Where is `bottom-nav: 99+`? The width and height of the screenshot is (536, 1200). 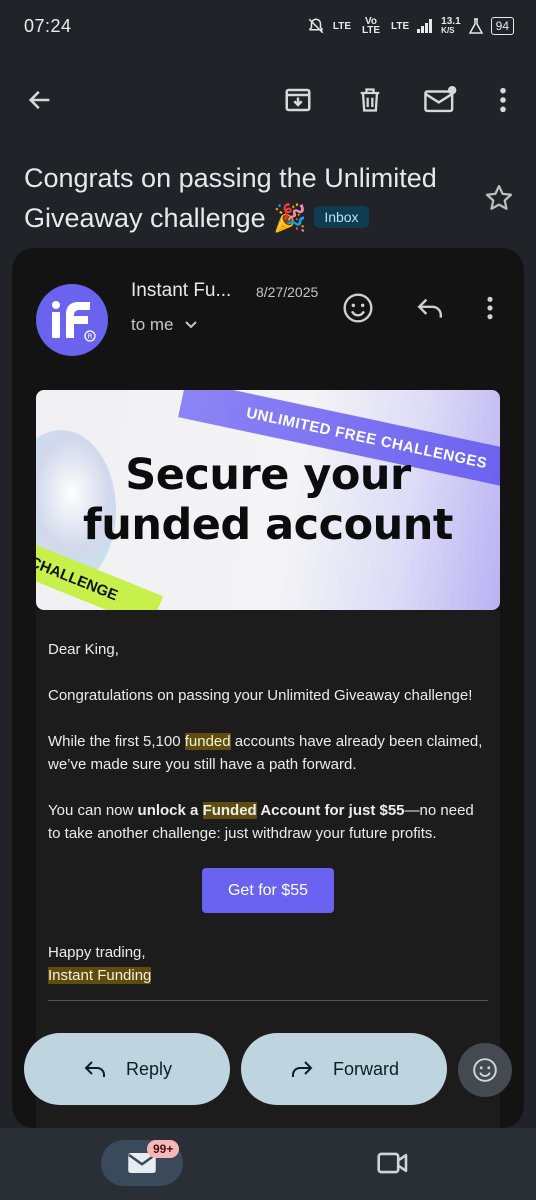 bottom-nav: 99+ is located at coordinates (268, 1164).